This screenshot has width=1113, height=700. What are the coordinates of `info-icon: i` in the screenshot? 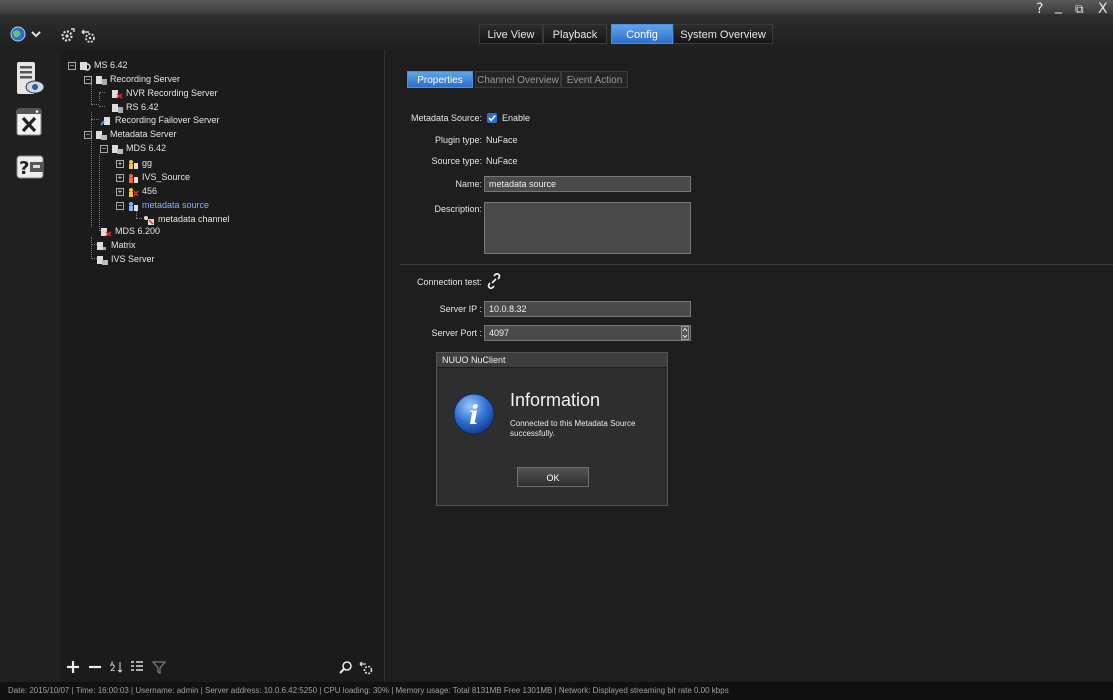 It's located at (474, 414).